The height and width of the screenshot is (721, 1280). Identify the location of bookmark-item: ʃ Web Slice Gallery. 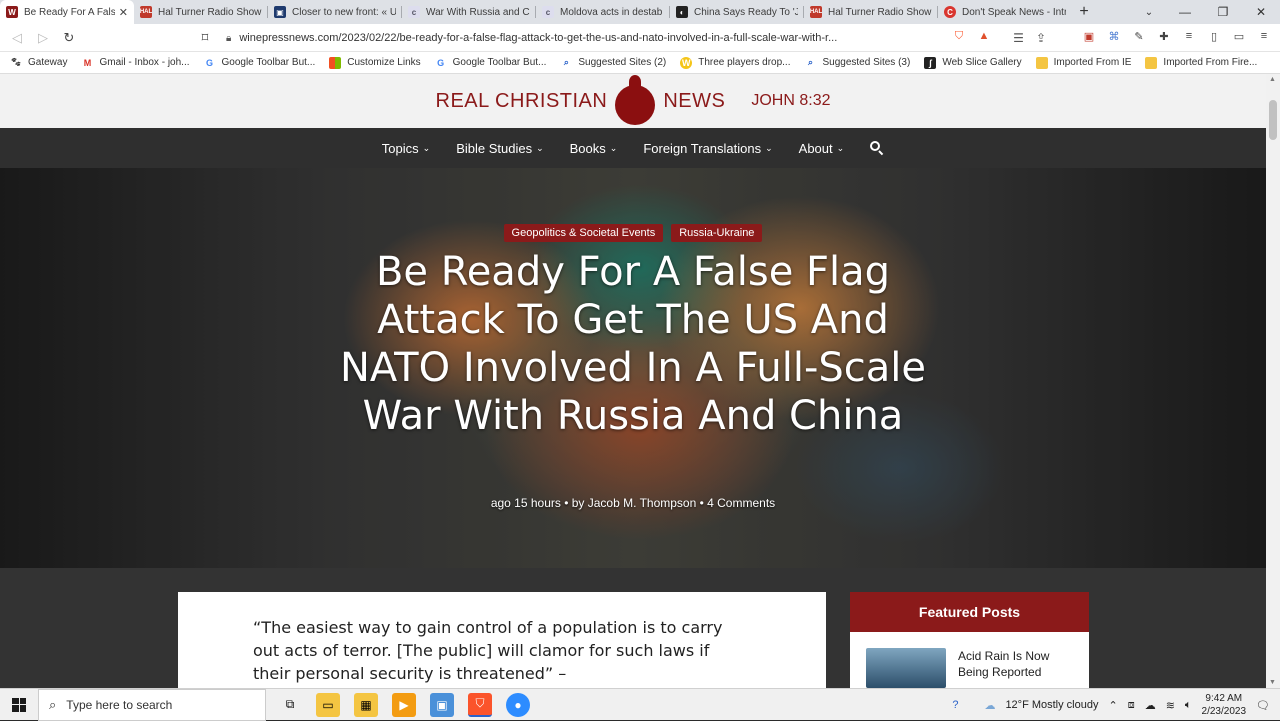
(973, 62).